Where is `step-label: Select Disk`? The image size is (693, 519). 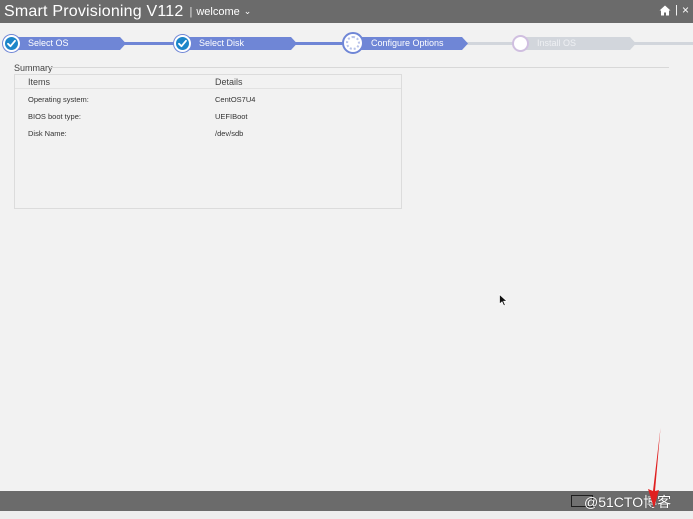
step-label: Select Disk is located at coordinates (222, 43).